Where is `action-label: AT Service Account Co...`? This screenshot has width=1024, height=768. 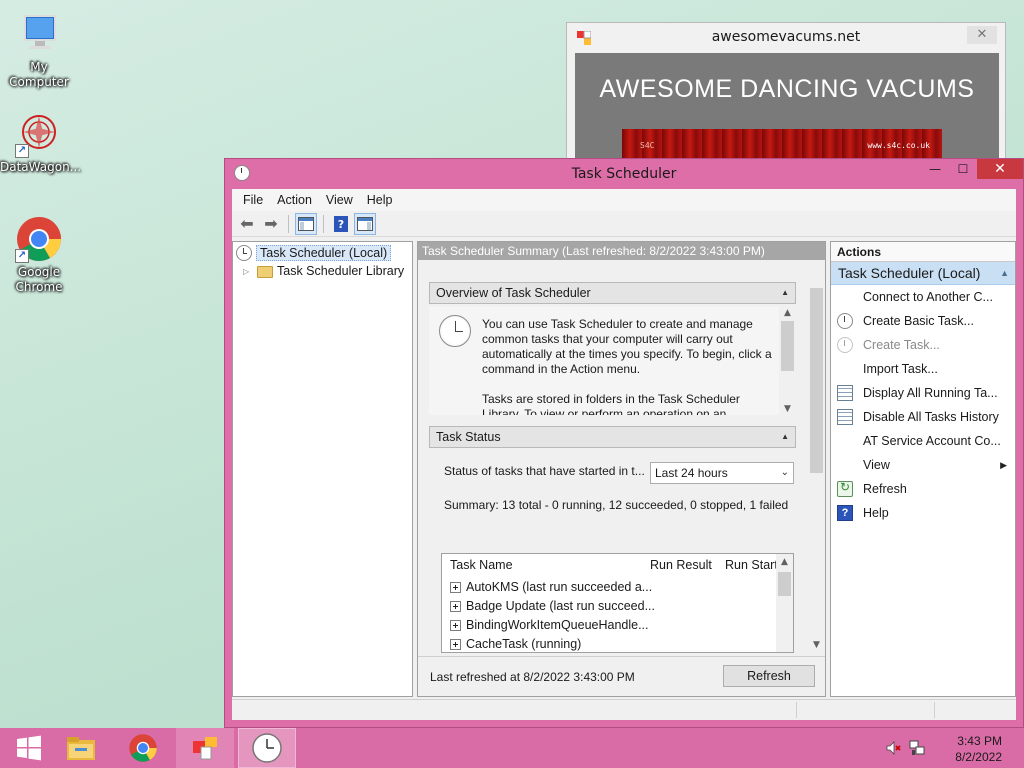
action-label: AT Service Account Co... is located at coordinates (932, 441).